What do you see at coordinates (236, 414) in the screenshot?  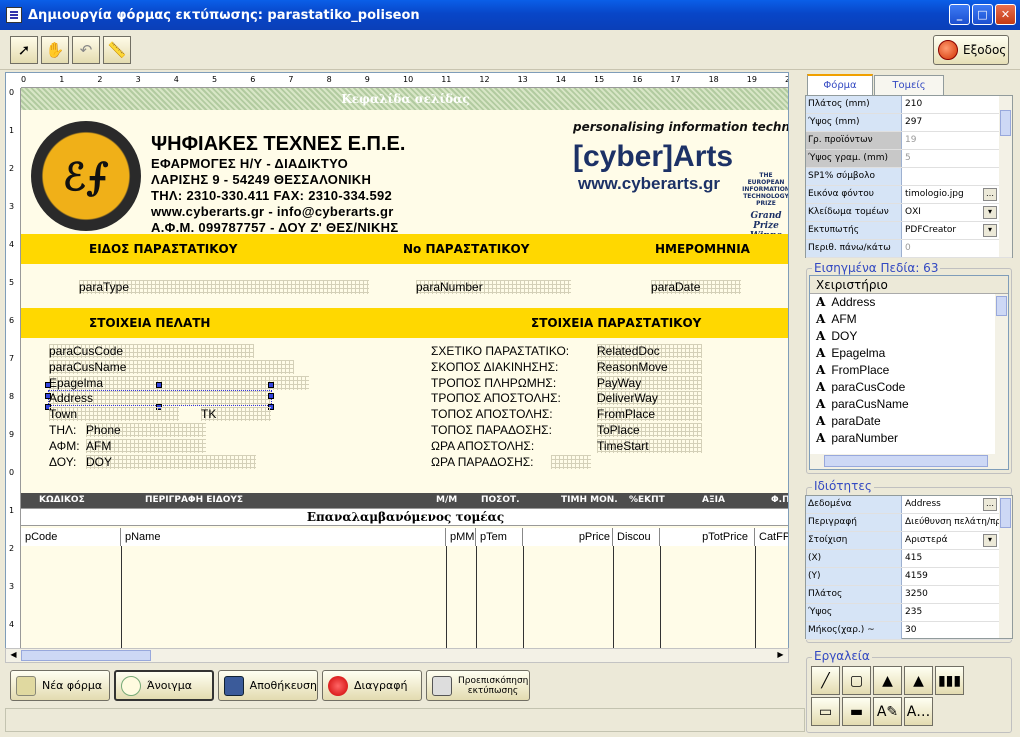 I see `field-tk: TK` at bounding box center [236, 414].